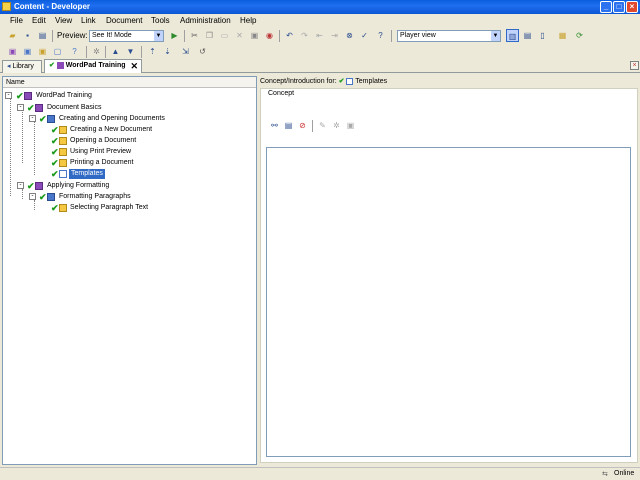 The width and height of the screenshot is (640, 480). What do you see at coordinates (96, 51) in the screenshot?
I see `settings-icon: ✲` at bounding box center [96, 51].